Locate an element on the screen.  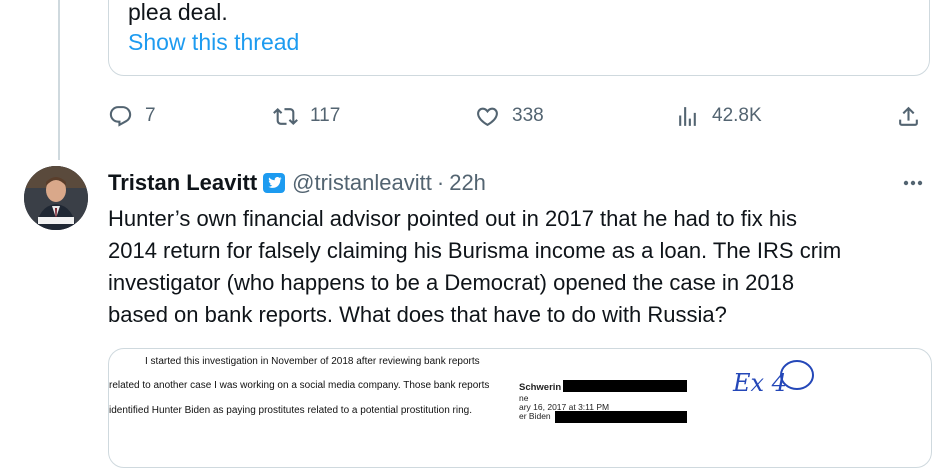
author-handle: @tristanleavitt is located at coordinates (362, 183).